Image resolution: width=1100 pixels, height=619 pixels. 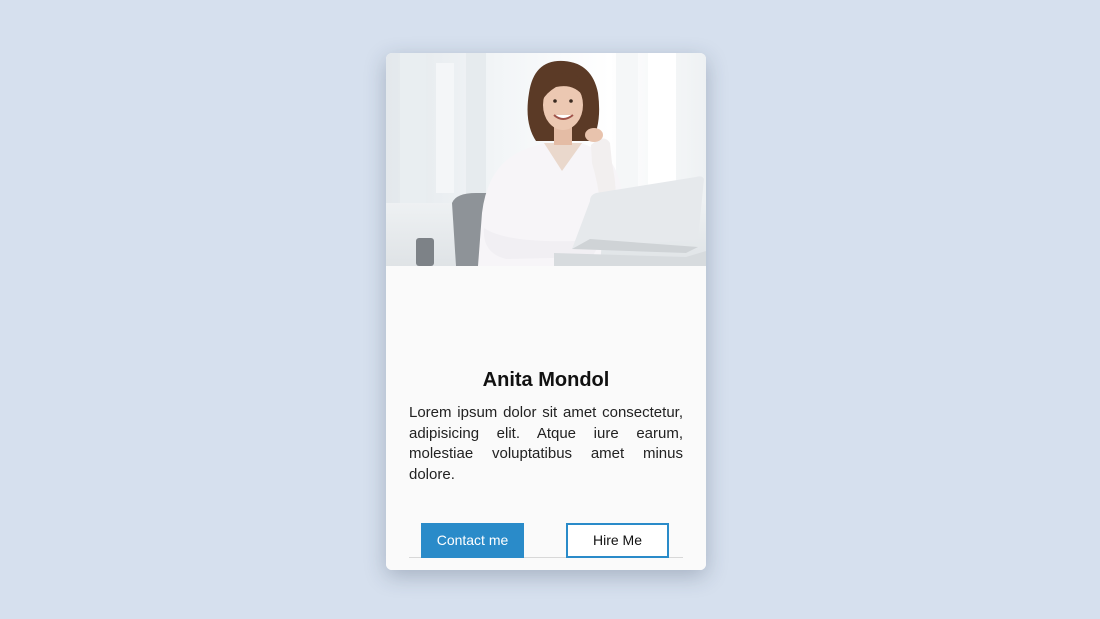 I want to click on hire-me-button: Hire Me, so click(x=617, y=540).